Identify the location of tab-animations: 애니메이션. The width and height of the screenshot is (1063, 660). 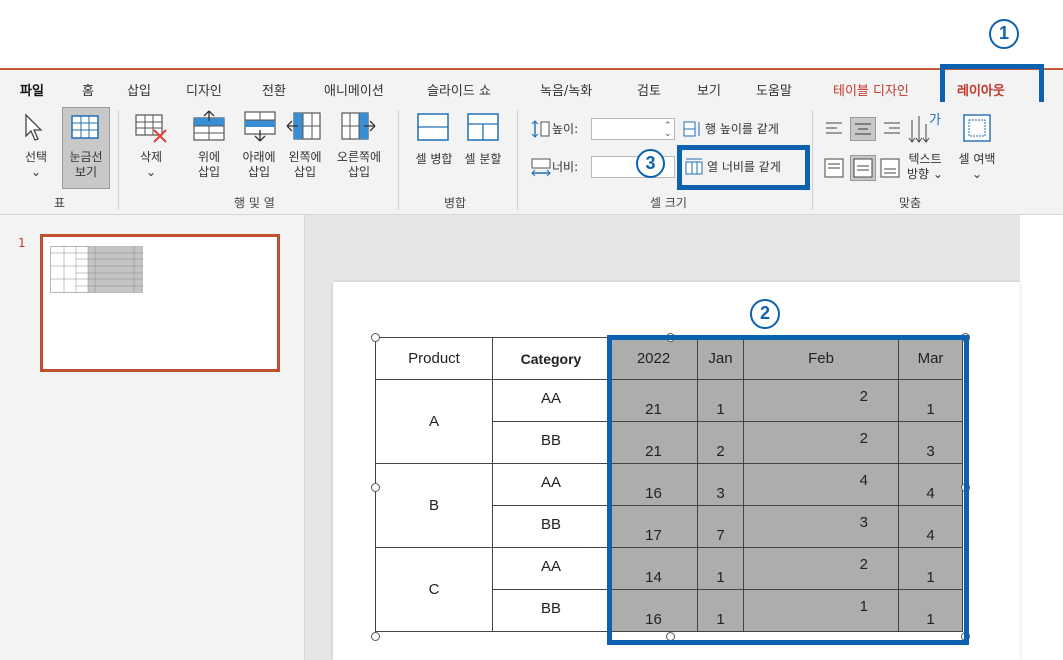
(354, 89).